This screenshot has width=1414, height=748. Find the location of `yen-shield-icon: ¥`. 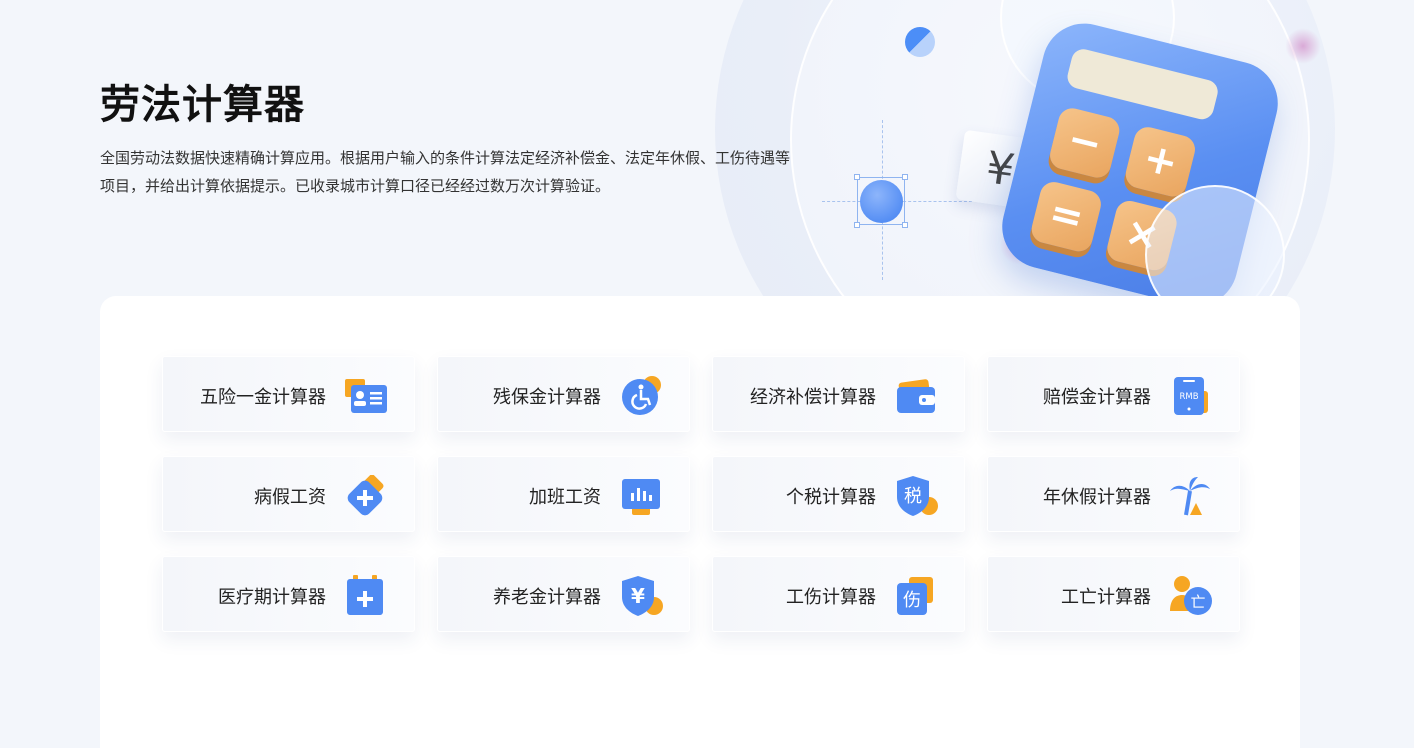

yen-shield-icon: ¥ is located at coordinates (642, 596).